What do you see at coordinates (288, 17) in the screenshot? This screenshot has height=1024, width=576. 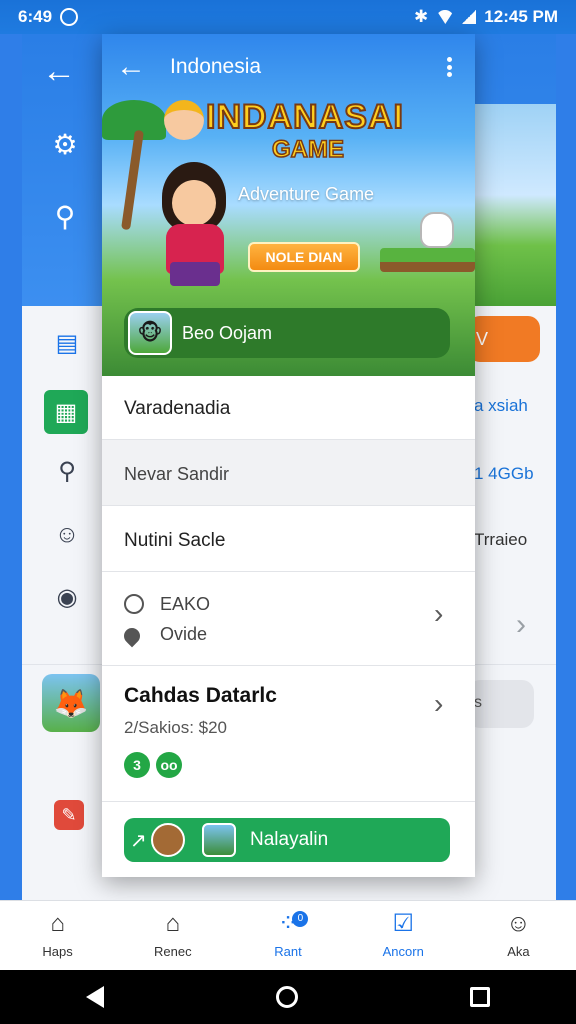 I see `status-bar: 6:49 ✱ 12:45 PM` at bounding box center [288, 17].